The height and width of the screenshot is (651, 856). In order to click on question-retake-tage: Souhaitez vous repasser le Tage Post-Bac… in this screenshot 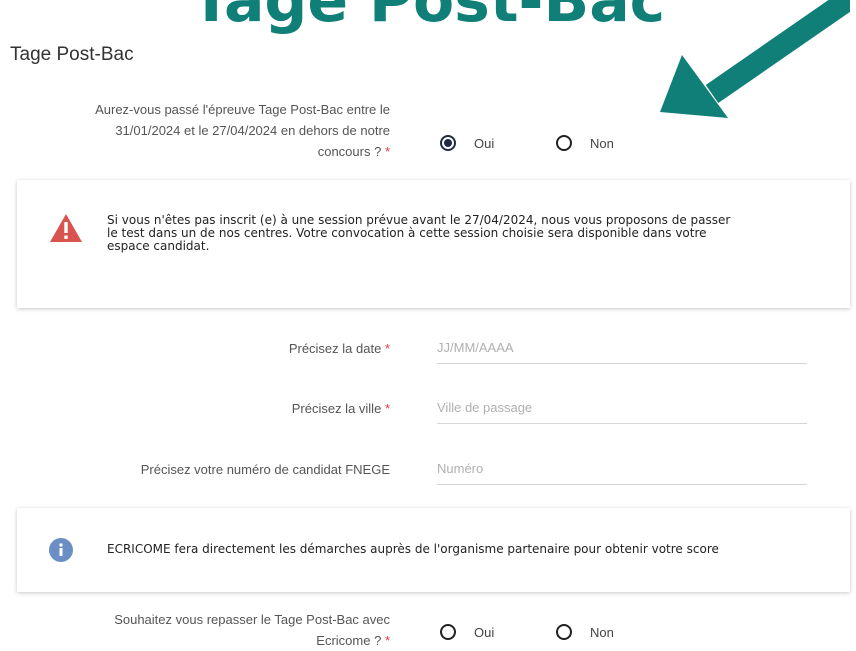, I will do `click(252, 630)`.